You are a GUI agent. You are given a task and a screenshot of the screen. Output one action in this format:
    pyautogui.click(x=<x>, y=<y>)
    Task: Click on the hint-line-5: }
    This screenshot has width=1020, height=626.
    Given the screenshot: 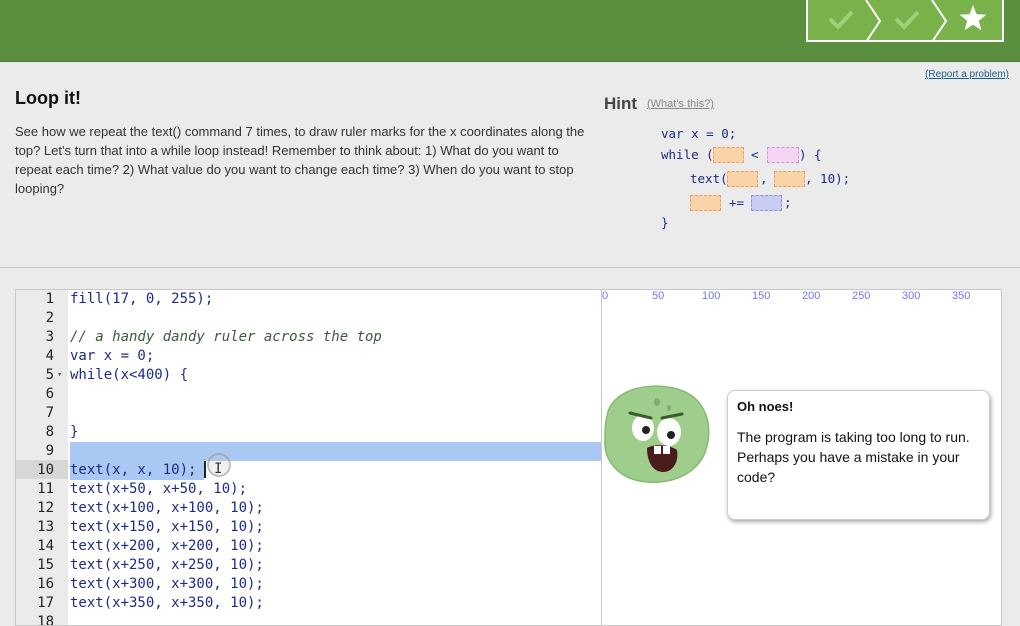 What is the action you would take?
    pyautogui.click(x=665, y=222)
    